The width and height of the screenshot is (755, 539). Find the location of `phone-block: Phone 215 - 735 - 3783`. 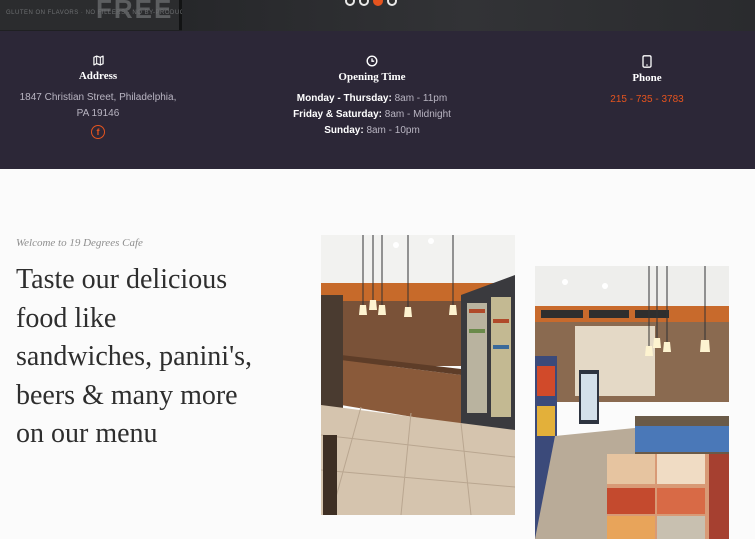

phone-block: Phone 215 - 735 - 3783 is located at coordinates (647, 81).